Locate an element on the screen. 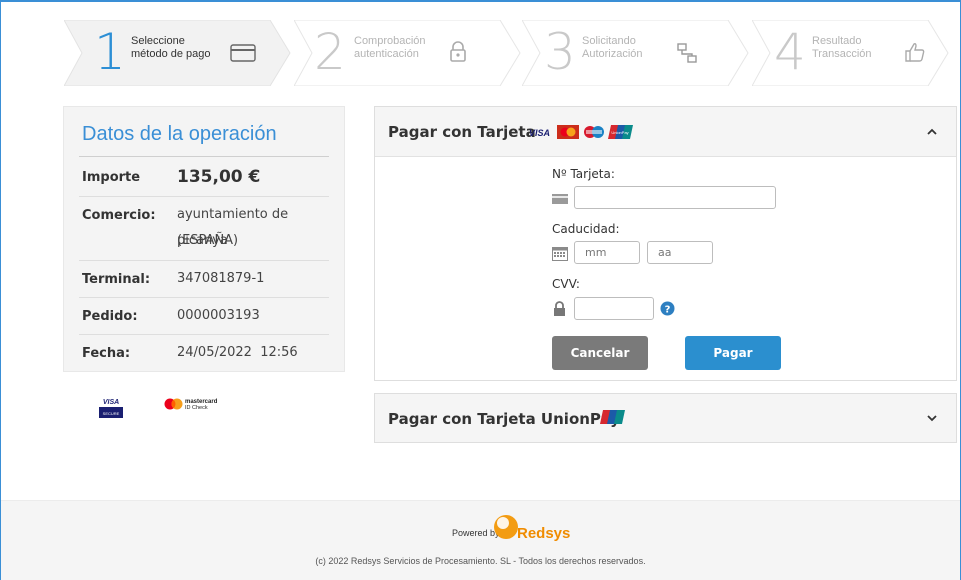 The width and height of the screenshot is (961, 580). visa-secure-logo: VISA SECURE is located at coordinates (111, 408).